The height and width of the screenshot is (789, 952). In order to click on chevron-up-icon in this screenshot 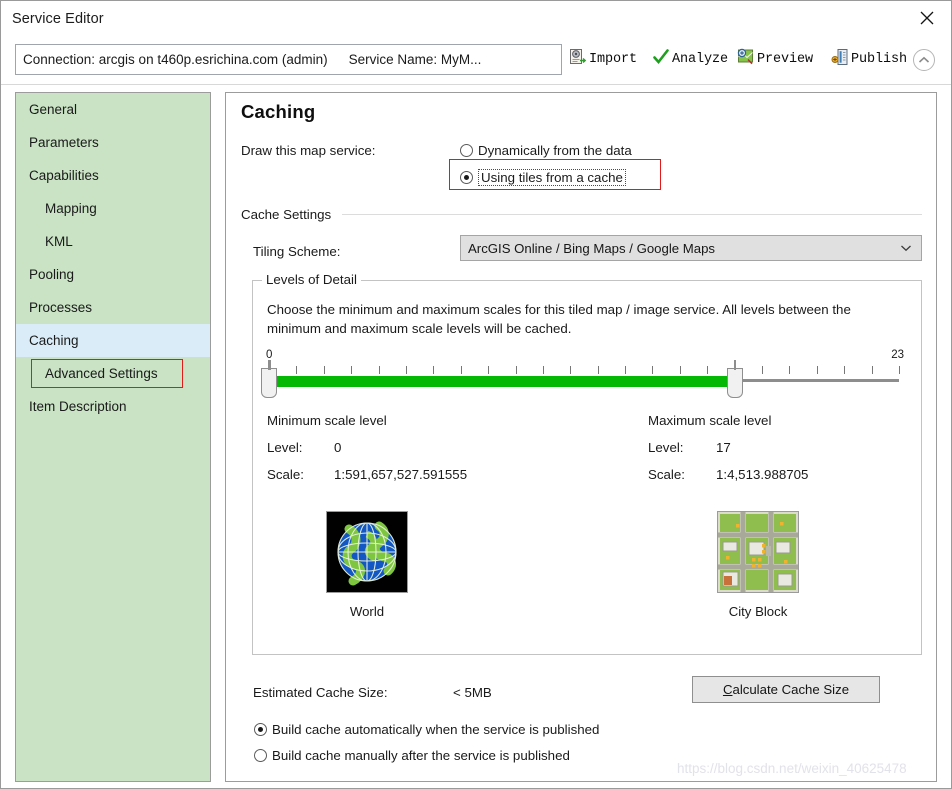, I will do `click(924, 60)`.